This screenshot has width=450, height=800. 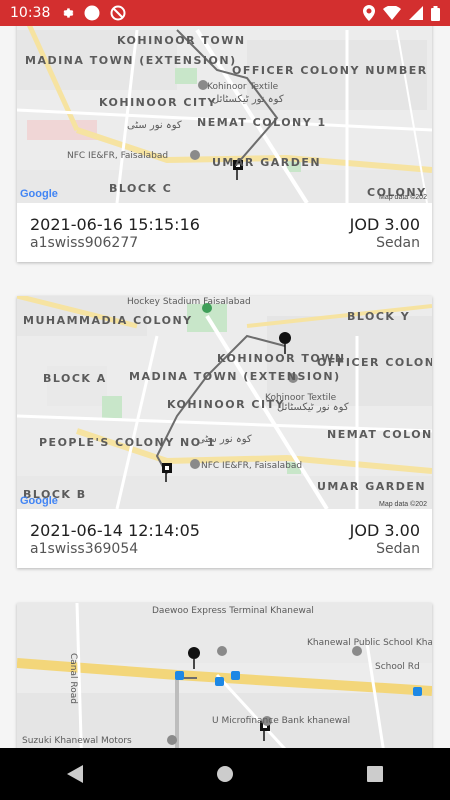 What do you see at coordinates (115, 224) in the screenshot?
I see `ride-date: 2021-06-16 15:15:16` at bounding box center [115, 224].